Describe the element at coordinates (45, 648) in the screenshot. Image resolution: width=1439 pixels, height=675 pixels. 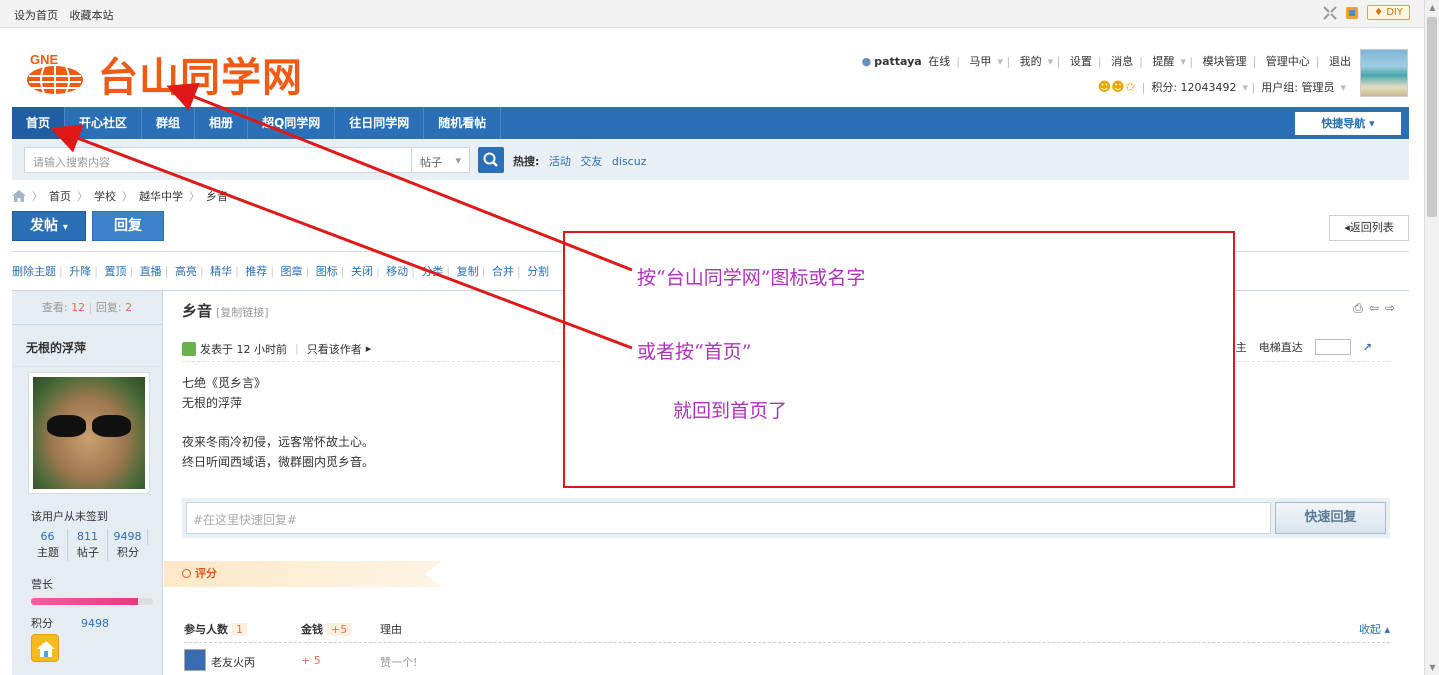
I see `home-space-icon` at that location.